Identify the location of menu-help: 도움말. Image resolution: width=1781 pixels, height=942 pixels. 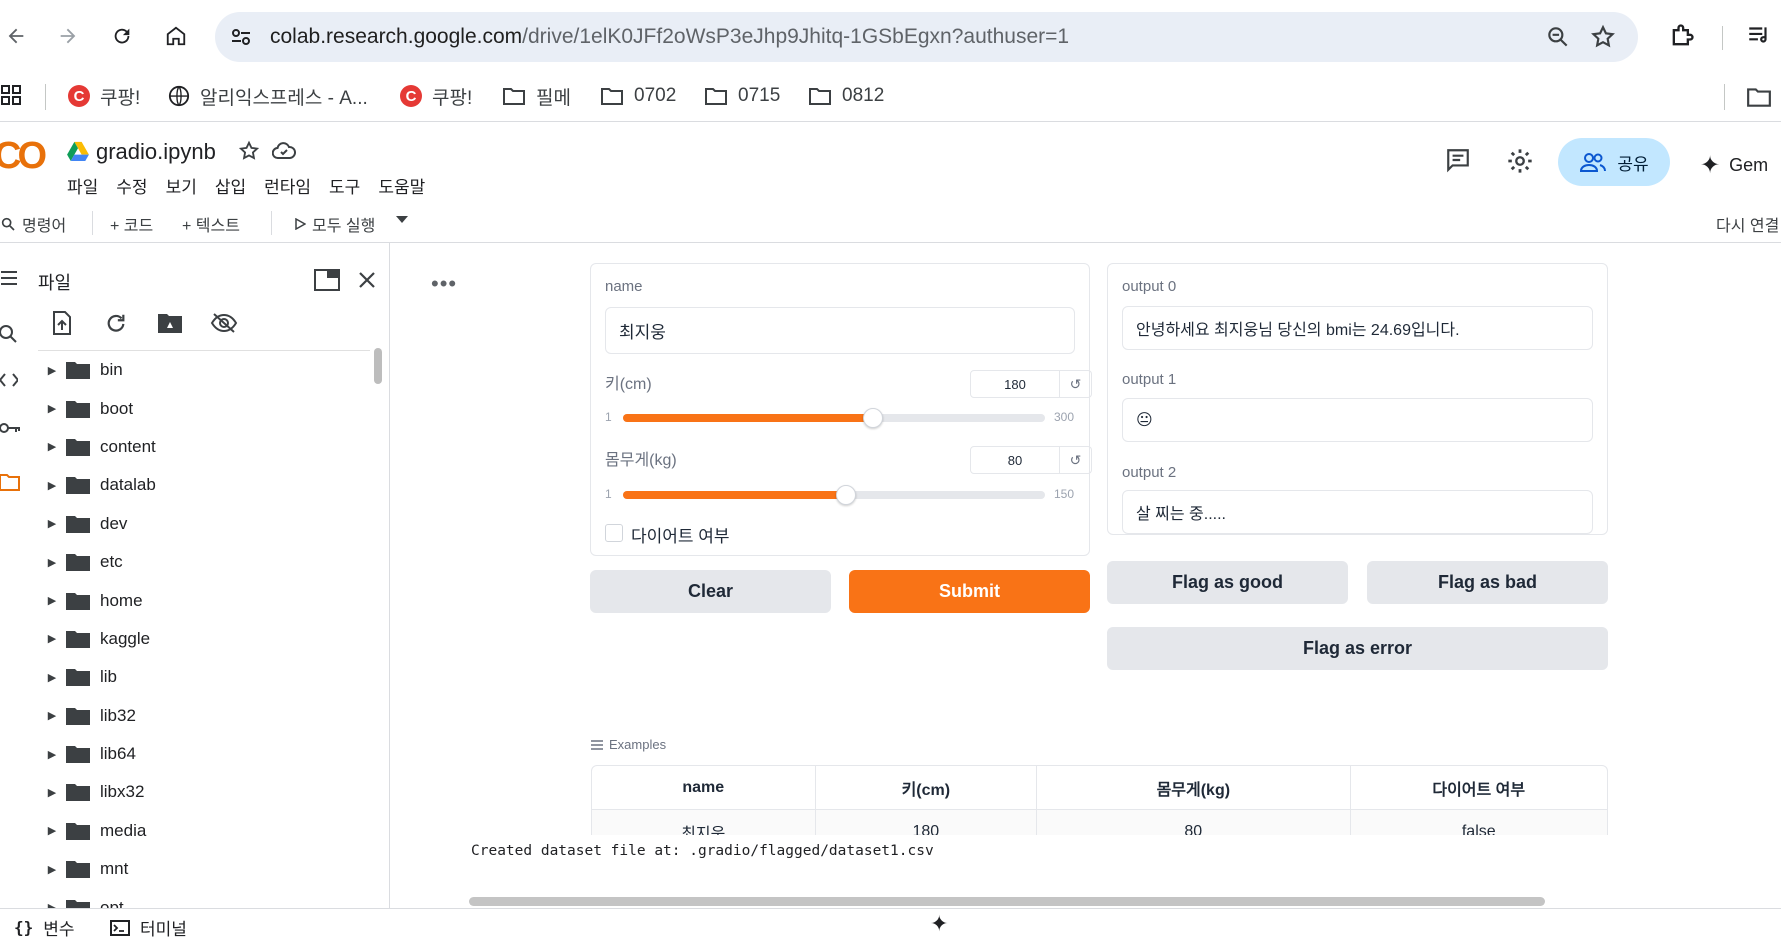
(401, 185).